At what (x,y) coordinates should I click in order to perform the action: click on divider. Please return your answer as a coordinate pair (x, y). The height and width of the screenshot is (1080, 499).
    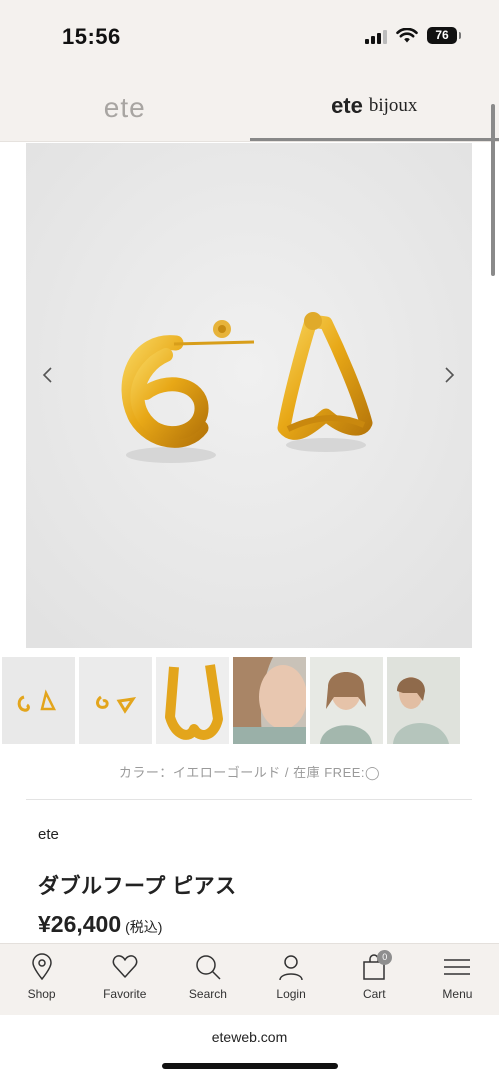
    Looking at the image, I should click on (249, 799).